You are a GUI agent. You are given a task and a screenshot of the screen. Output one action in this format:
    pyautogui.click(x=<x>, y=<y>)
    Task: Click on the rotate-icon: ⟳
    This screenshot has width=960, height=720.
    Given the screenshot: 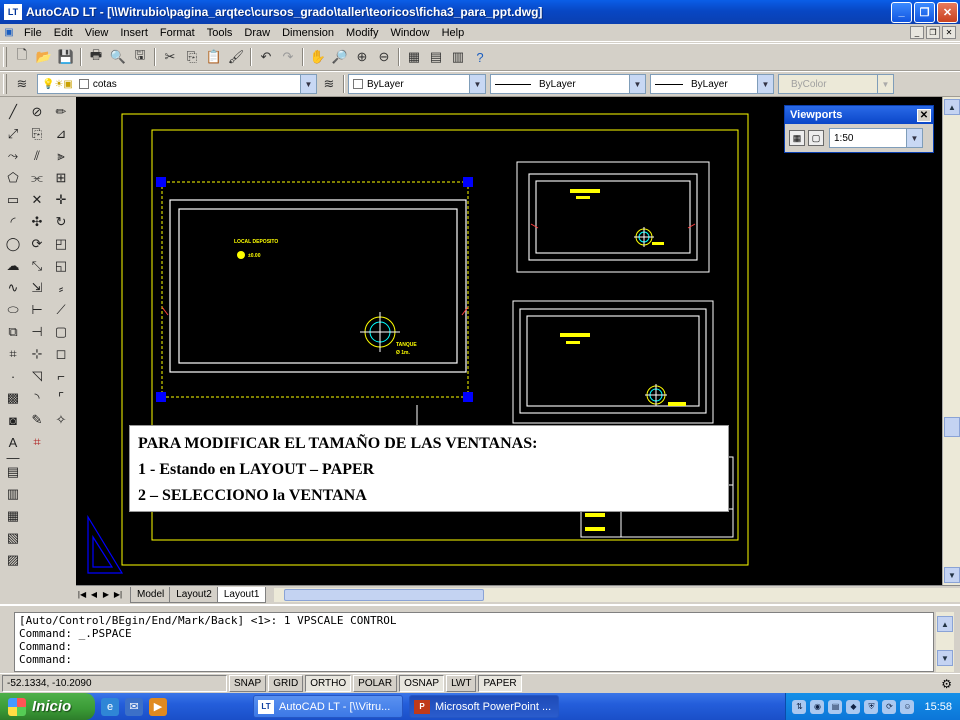 What is the action you would take?
    pyautogui.click(x=37, y=244)
    